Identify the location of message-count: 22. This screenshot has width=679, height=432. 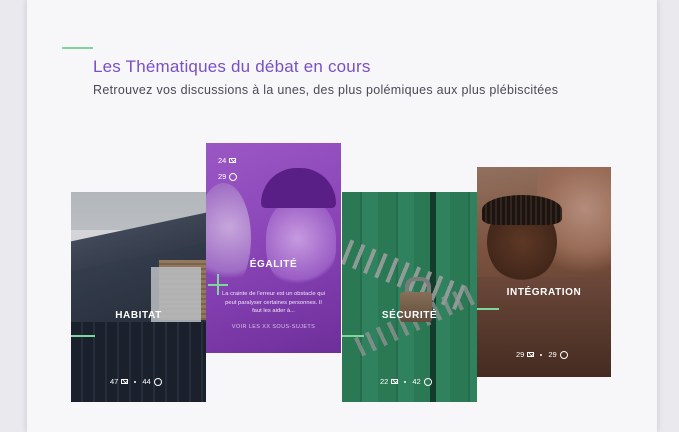
(384, 381).